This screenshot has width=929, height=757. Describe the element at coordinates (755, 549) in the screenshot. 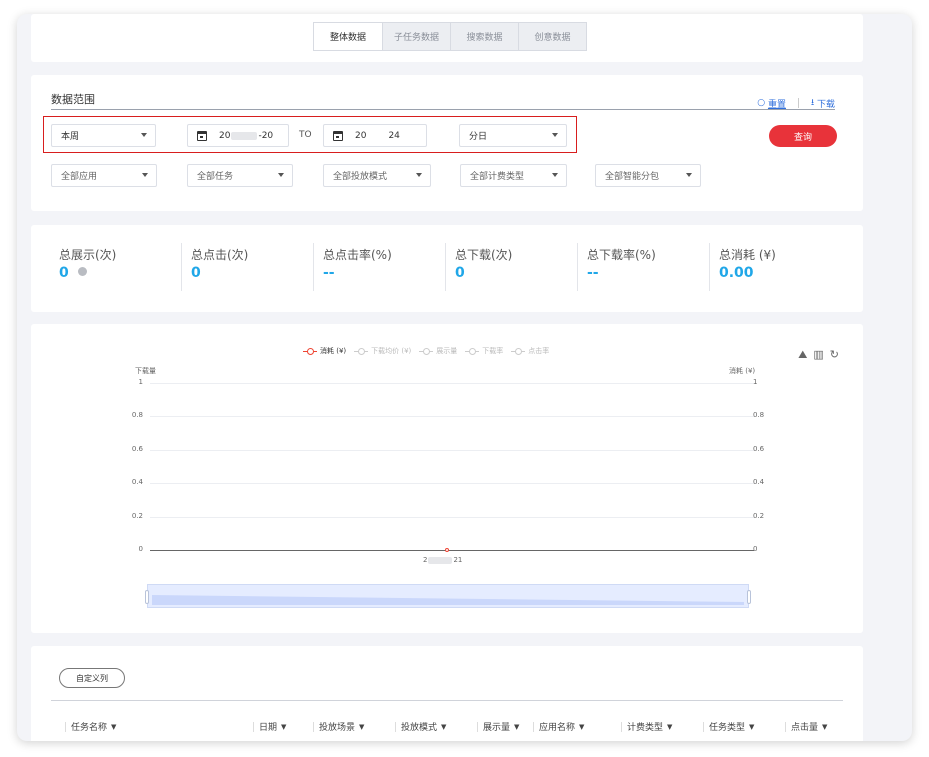

I see `y-tick-right: 0` at that location.